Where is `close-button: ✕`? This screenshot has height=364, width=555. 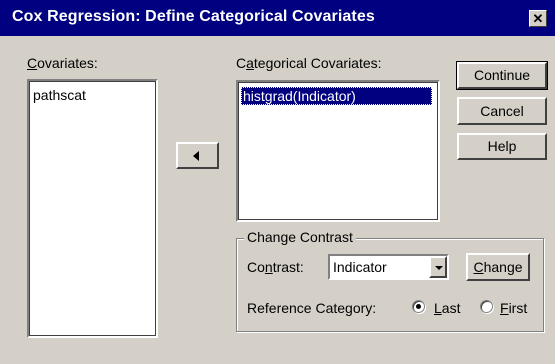
close-button: ✕ is located at coordinates (538, 18).